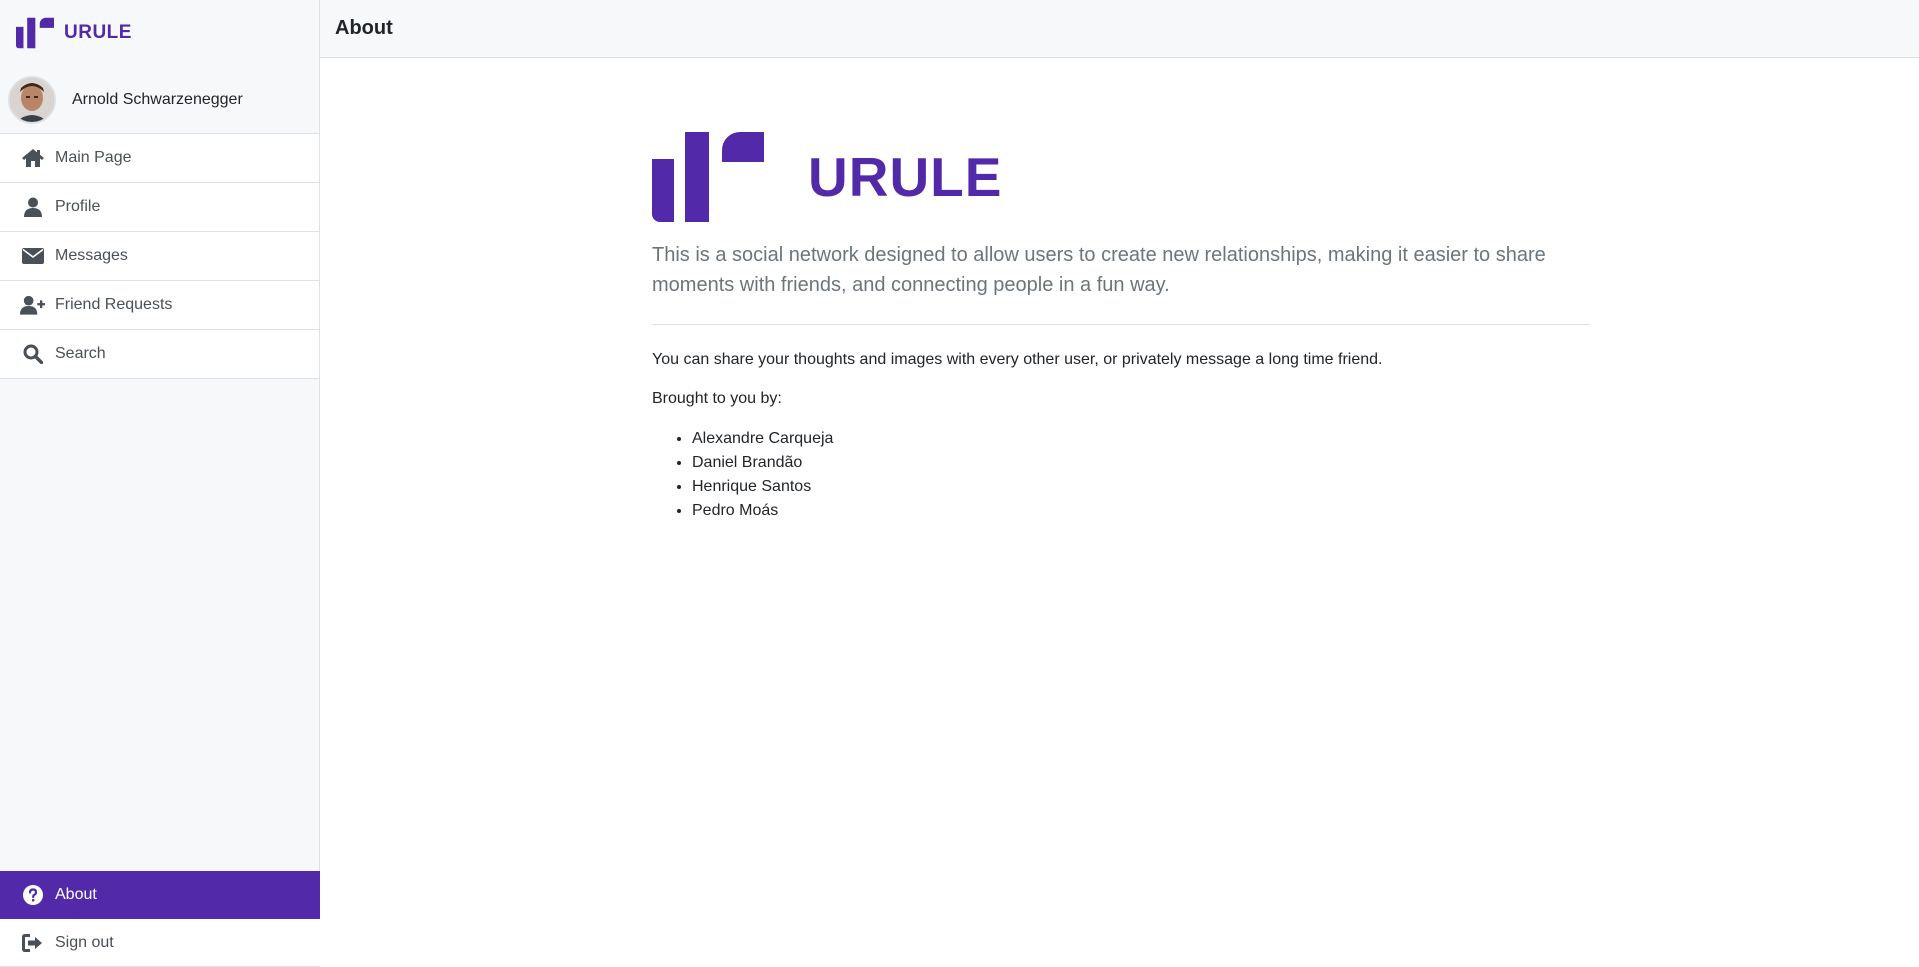 The height and width of the screenshot is (967, 1919). Describe the element at coordinates (905, 177) in the screenshot. I see `hero-brand-name: URULE` at that location.